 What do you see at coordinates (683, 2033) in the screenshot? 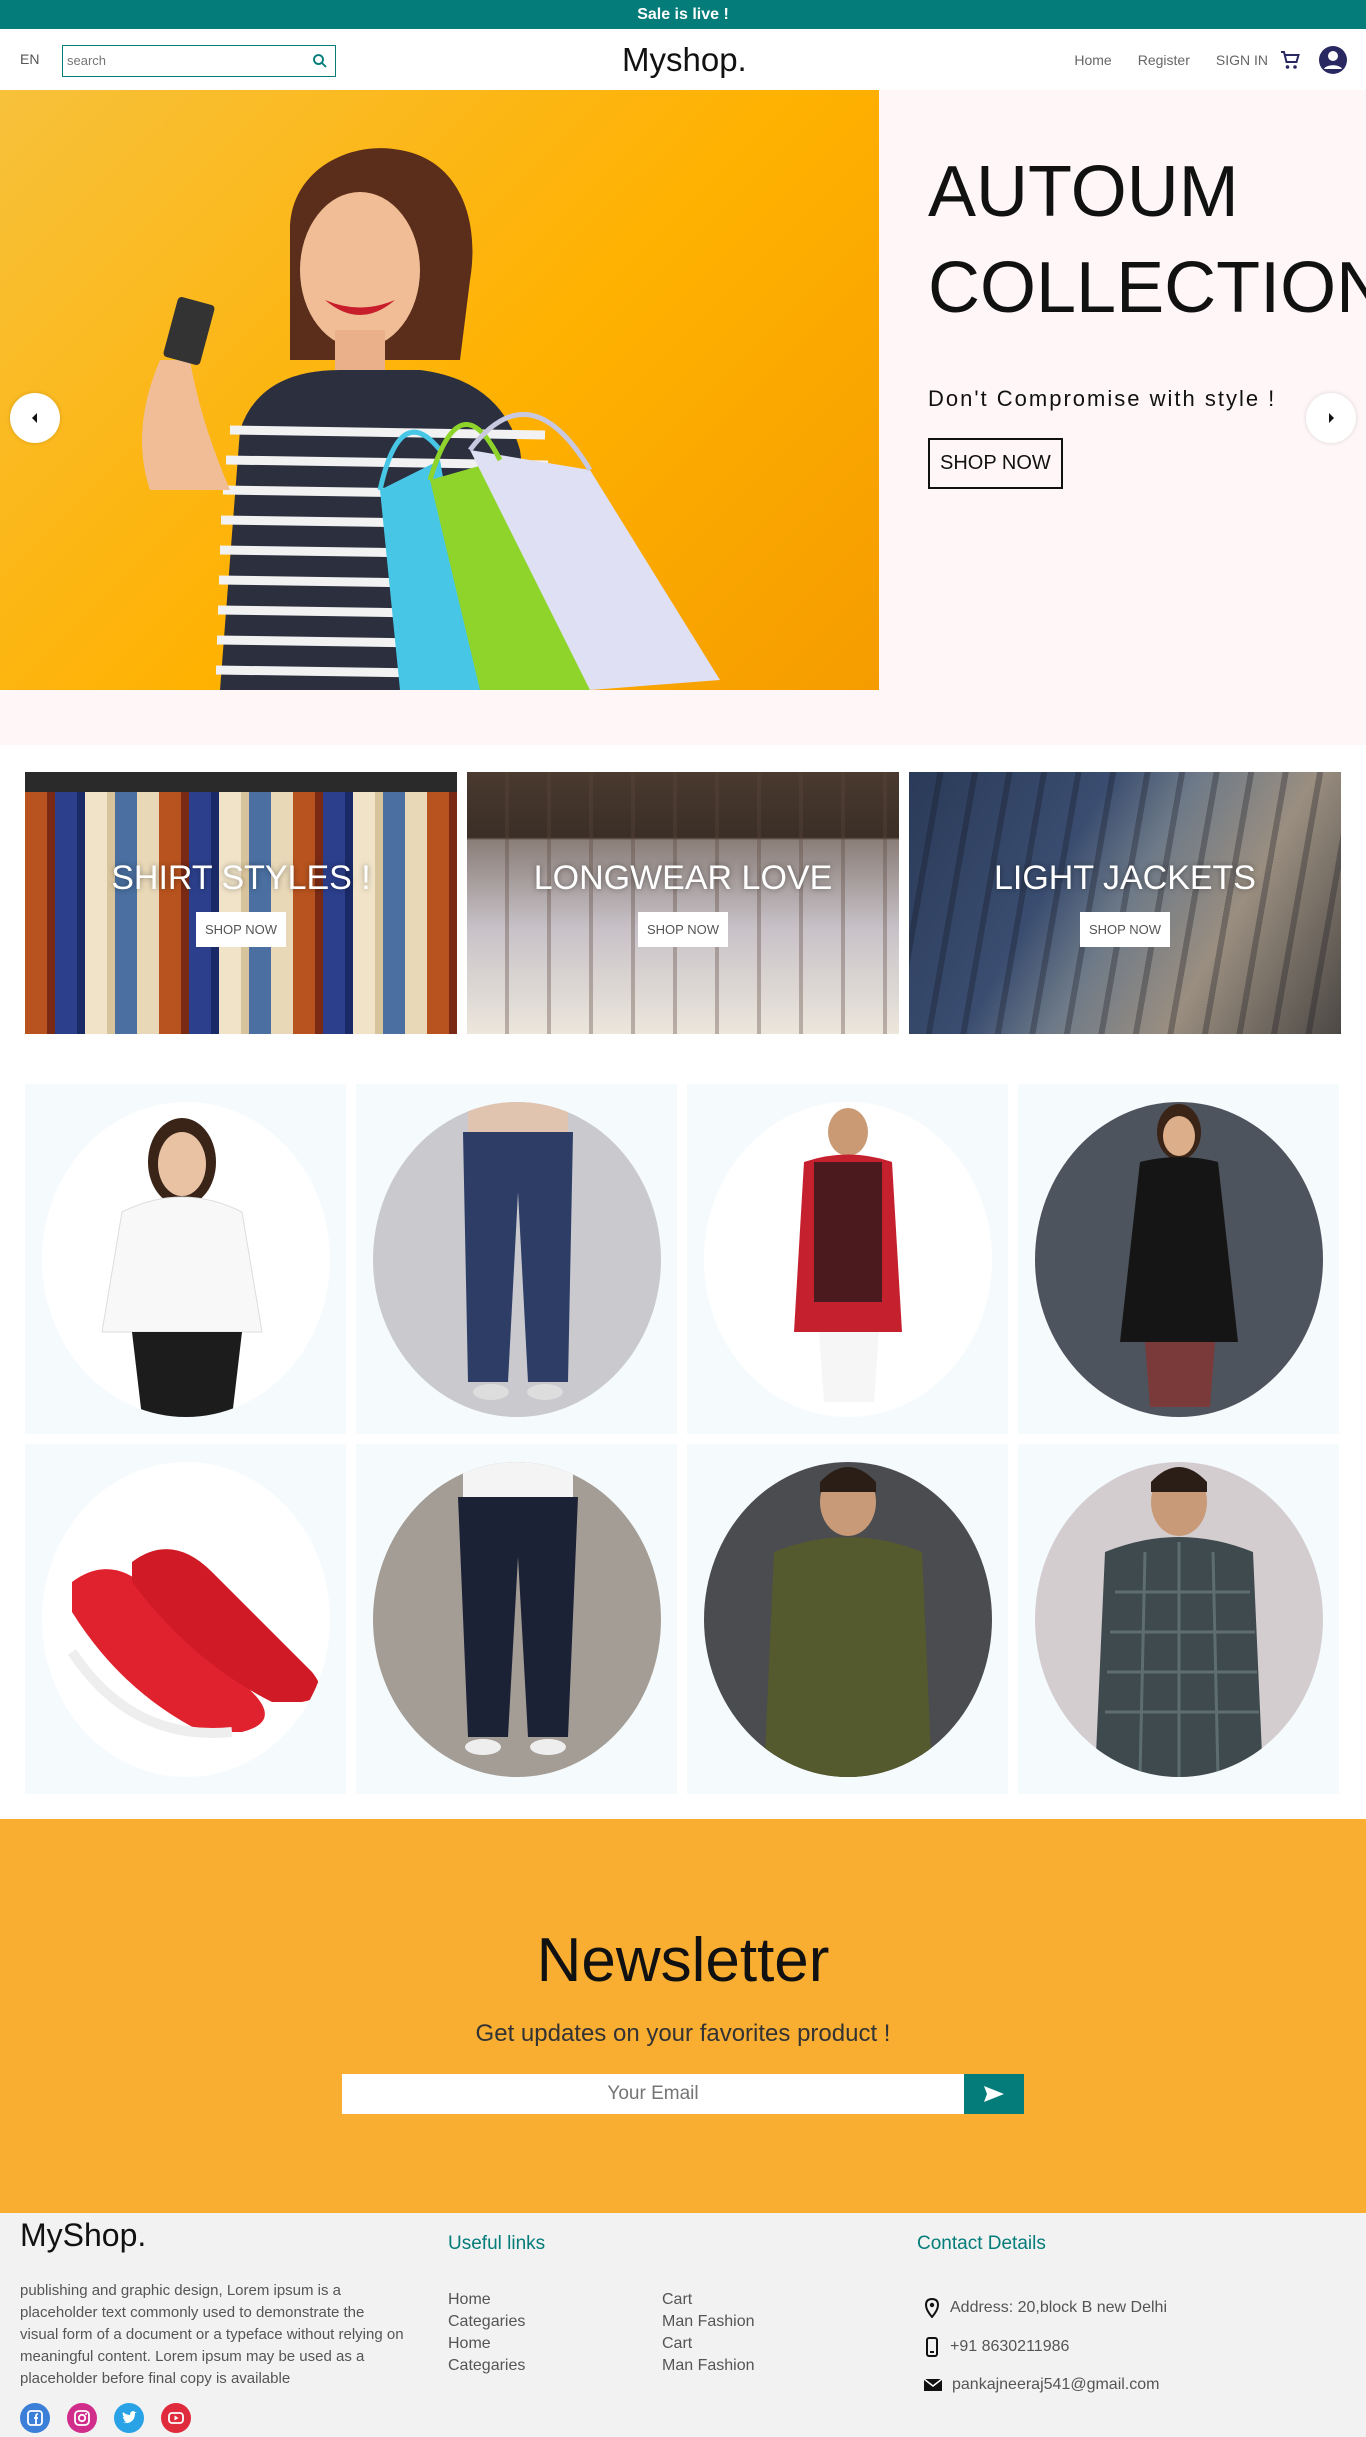
I see `newsletter-description: Get updates on your favorites product !` at bounding box center [683, 2033].